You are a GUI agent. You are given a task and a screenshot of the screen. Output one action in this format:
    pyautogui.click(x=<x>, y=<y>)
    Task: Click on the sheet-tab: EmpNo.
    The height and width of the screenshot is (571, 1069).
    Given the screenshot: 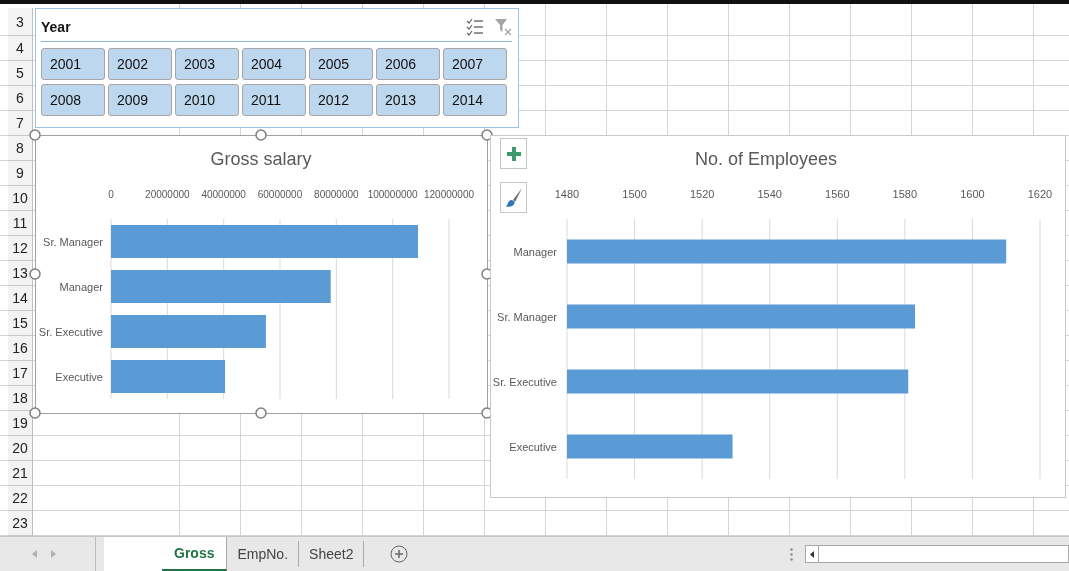 What is the action you would take?
    pyautogui.click(x=263, y=554)
    